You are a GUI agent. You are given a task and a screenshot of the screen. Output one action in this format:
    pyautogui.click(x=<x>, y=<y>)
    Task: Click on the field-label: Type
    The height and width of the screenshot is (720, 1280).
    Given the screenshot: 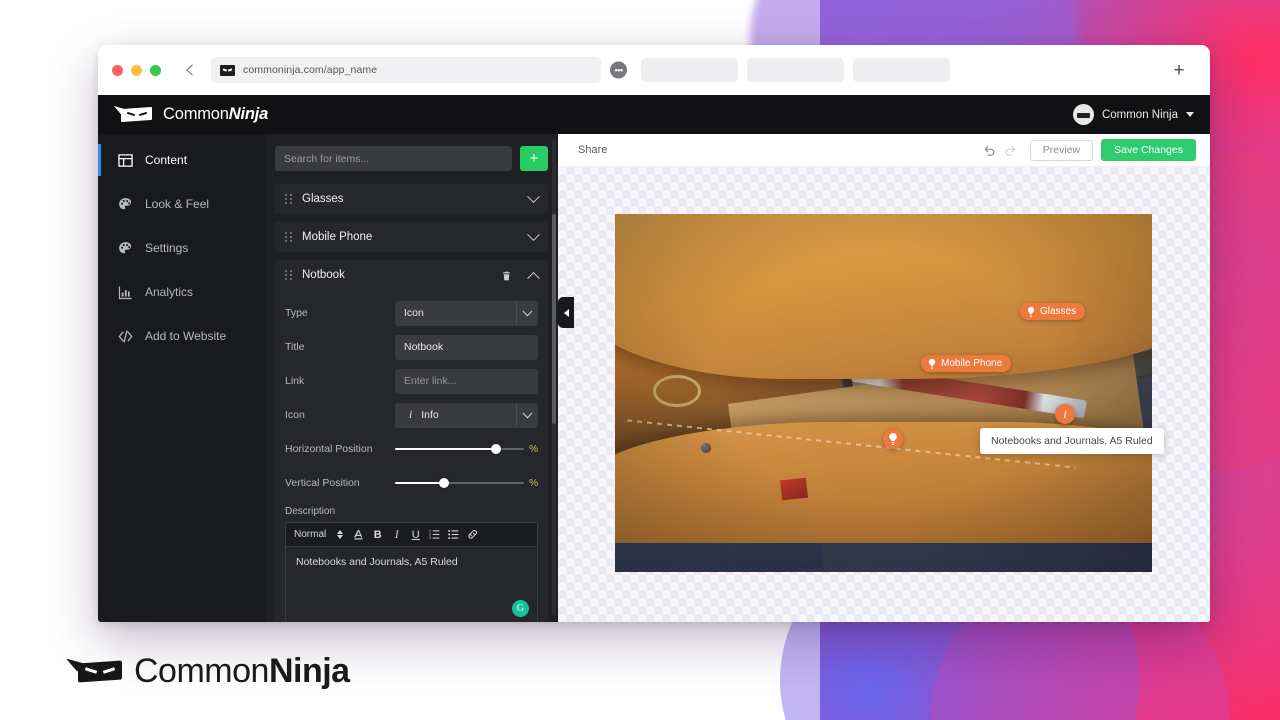 What is the action you would take?
    pyautogui.click(x=296, y=313)
    